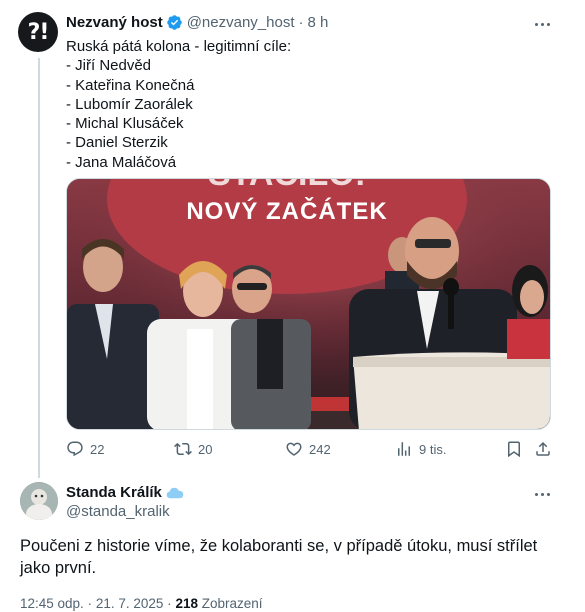 Image resolution: width=585 pixels, height=612 pixels. I want to click on bookmark-icon, so click(514, 449).